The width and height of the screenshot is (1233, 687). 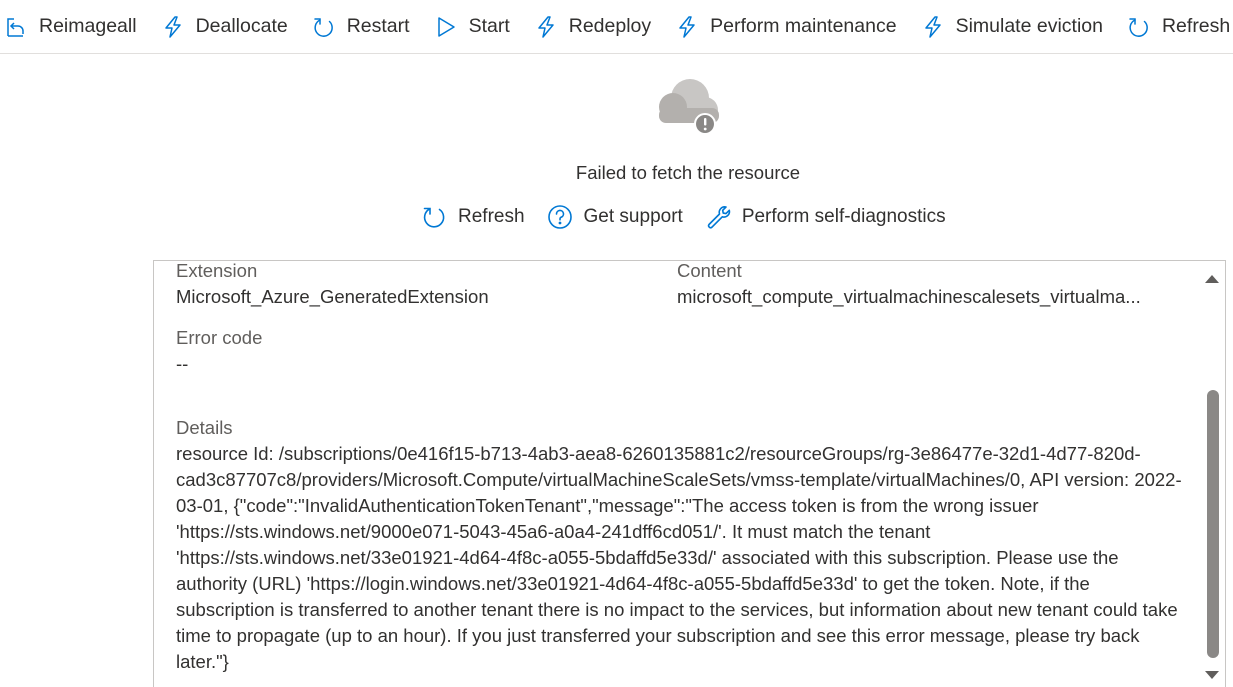 What do you see at coordinates (633, 216) in the screenshot?
I see `get-support-label: Get support` at bounding box center [633, 216].